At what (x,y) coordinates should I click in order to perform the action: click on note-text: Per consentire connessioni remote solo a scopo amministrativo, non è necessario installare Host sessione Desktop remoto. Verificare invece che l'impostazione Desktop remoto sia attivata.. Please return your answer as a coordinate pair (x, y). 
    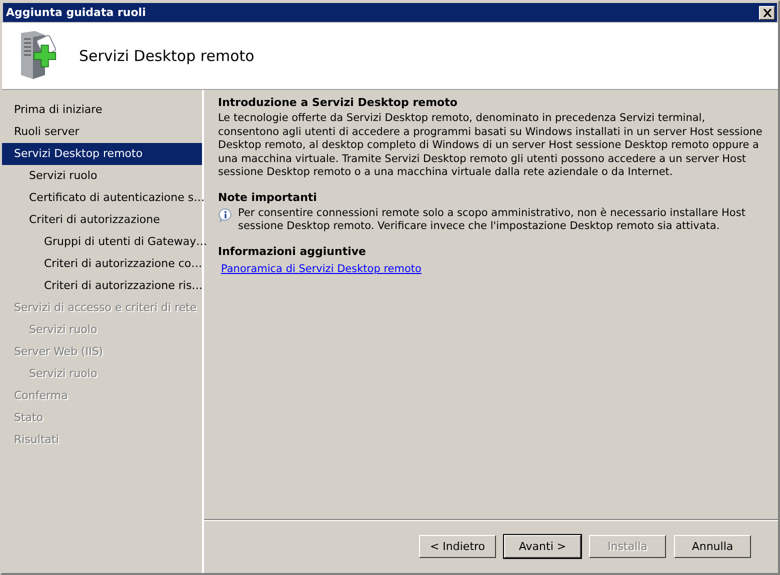
    Looking at the image, I should click on (492, 220).